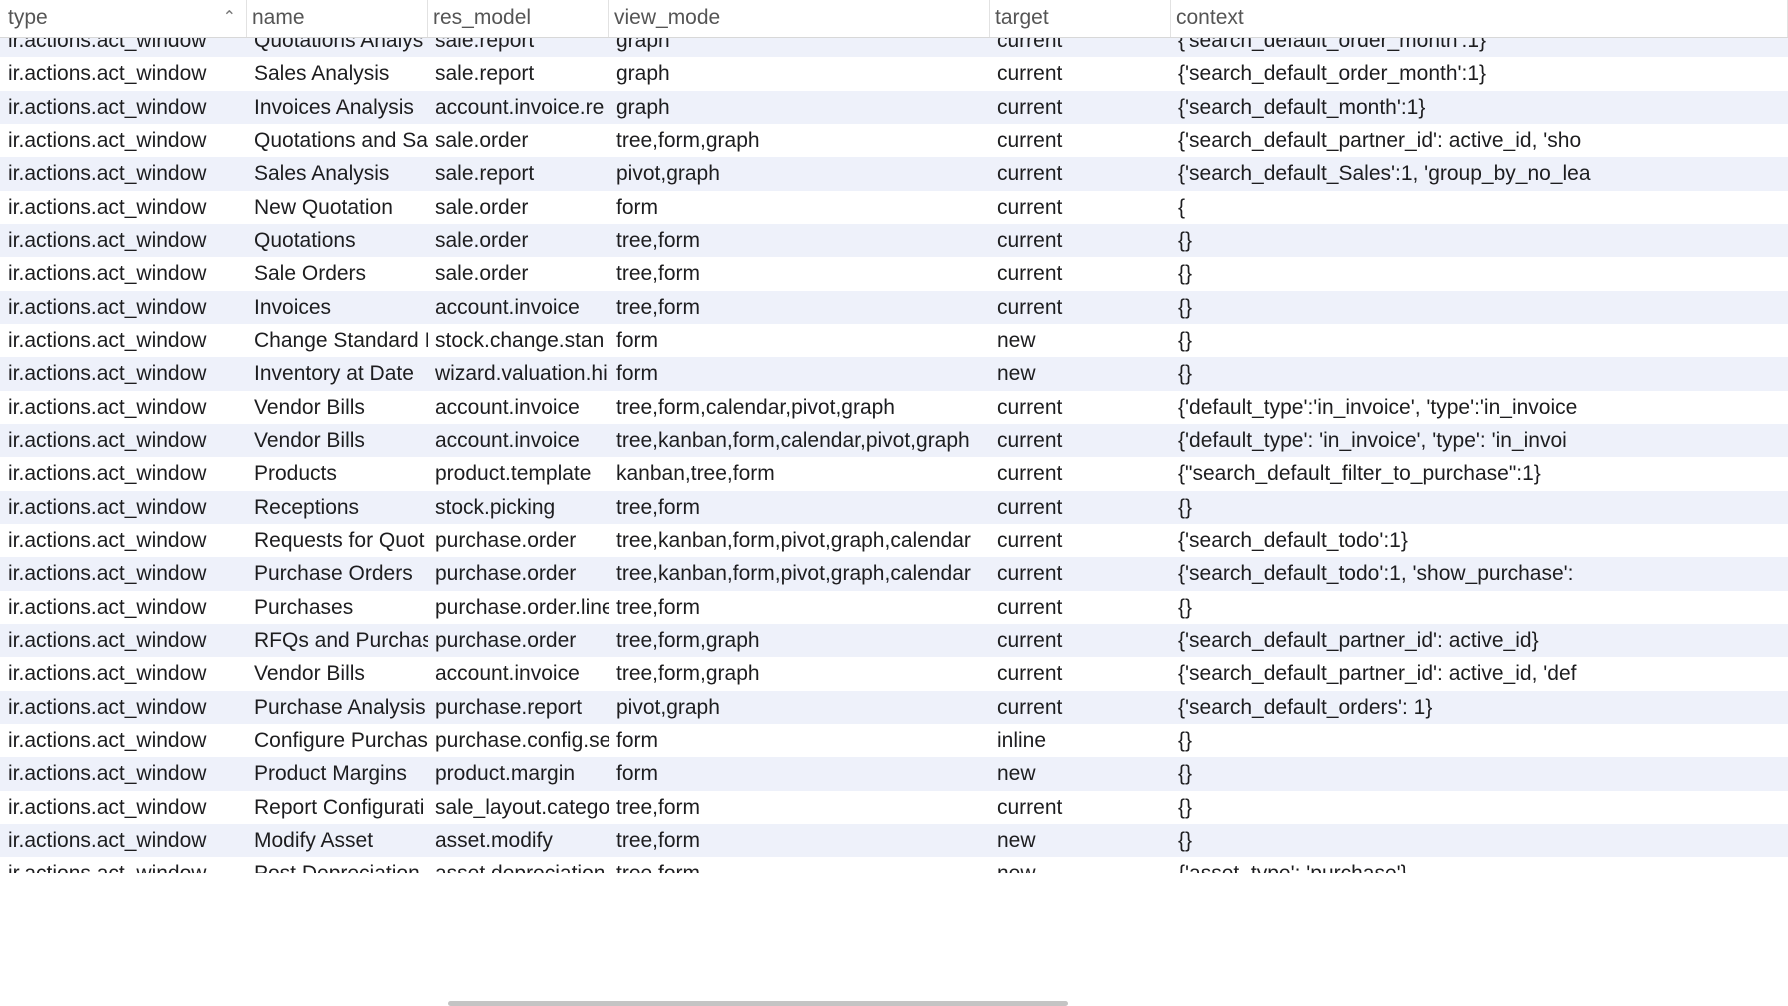  What do you see at coordinates (337, 273) in the screenshot?
I see `cell-name: Sale Orders` at bounding box center [337, 273].